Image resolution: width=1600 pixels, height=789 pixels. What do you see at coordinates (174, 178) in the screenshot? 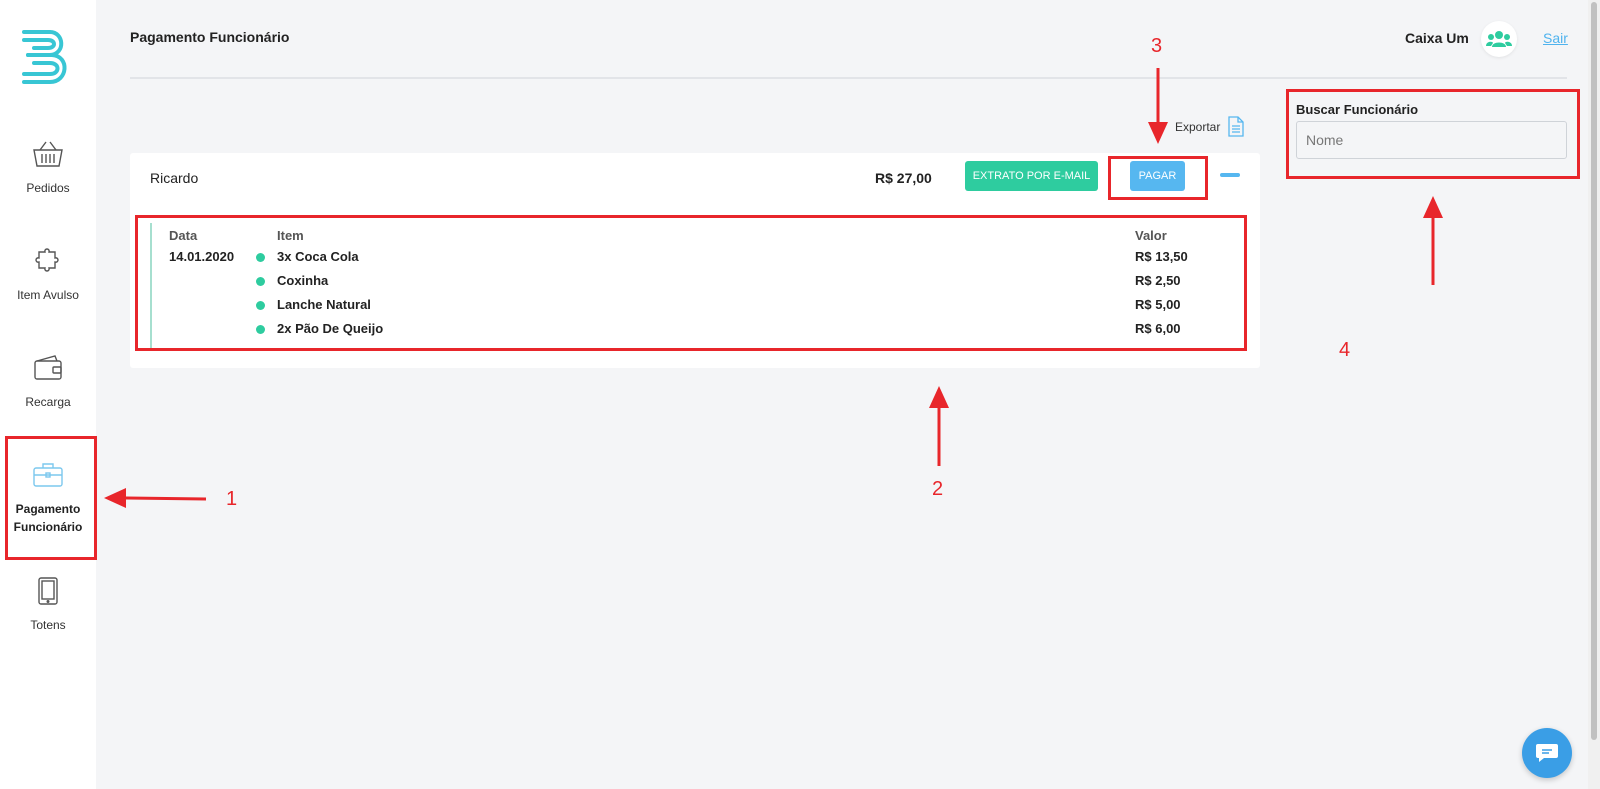
I see `employee-name: Ricardo` at bounding box center [174, 178].